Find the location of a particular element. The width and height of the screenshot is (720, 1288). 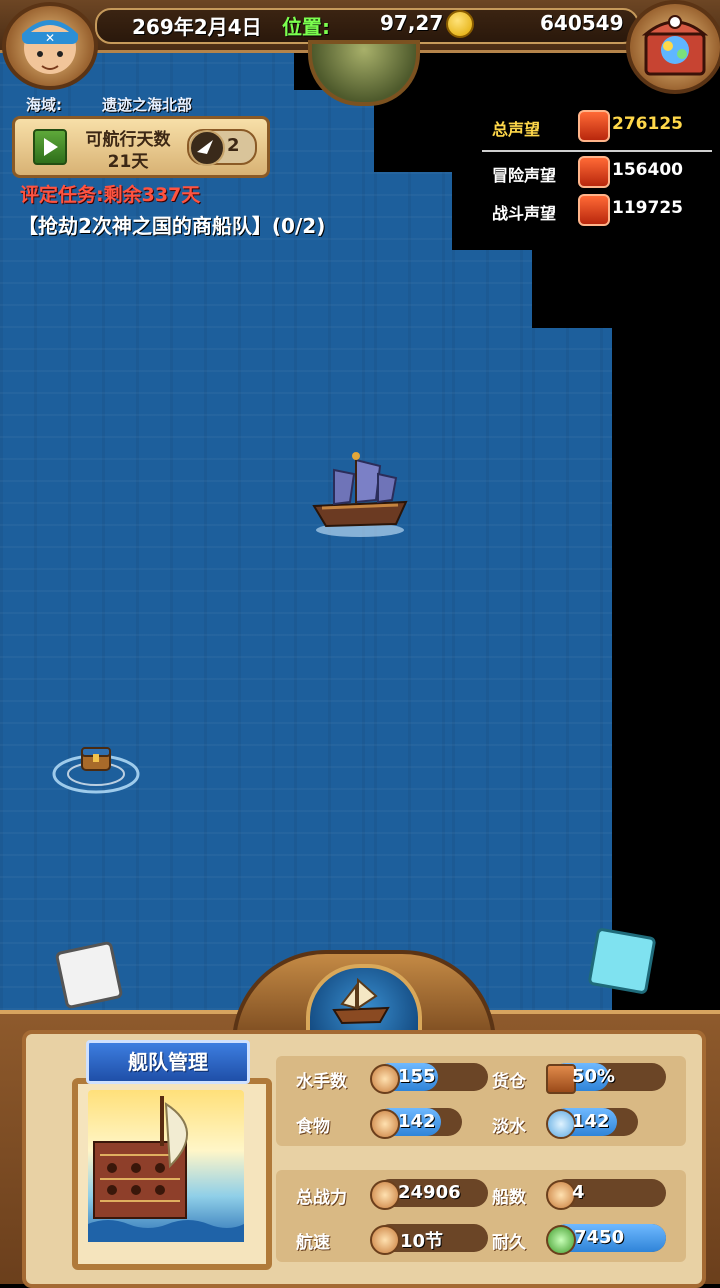

treasure-chest-icon is located at coordinates (673, 47).